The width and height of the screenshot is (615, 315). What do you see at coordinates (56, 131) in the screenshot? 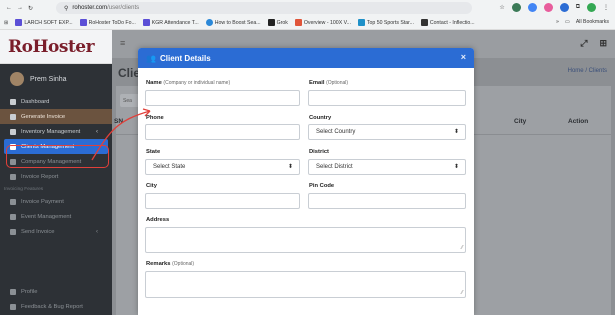
I see `sidebar-item-inventory-management: Inventory Management ‹` at bounding box center [56, 131].